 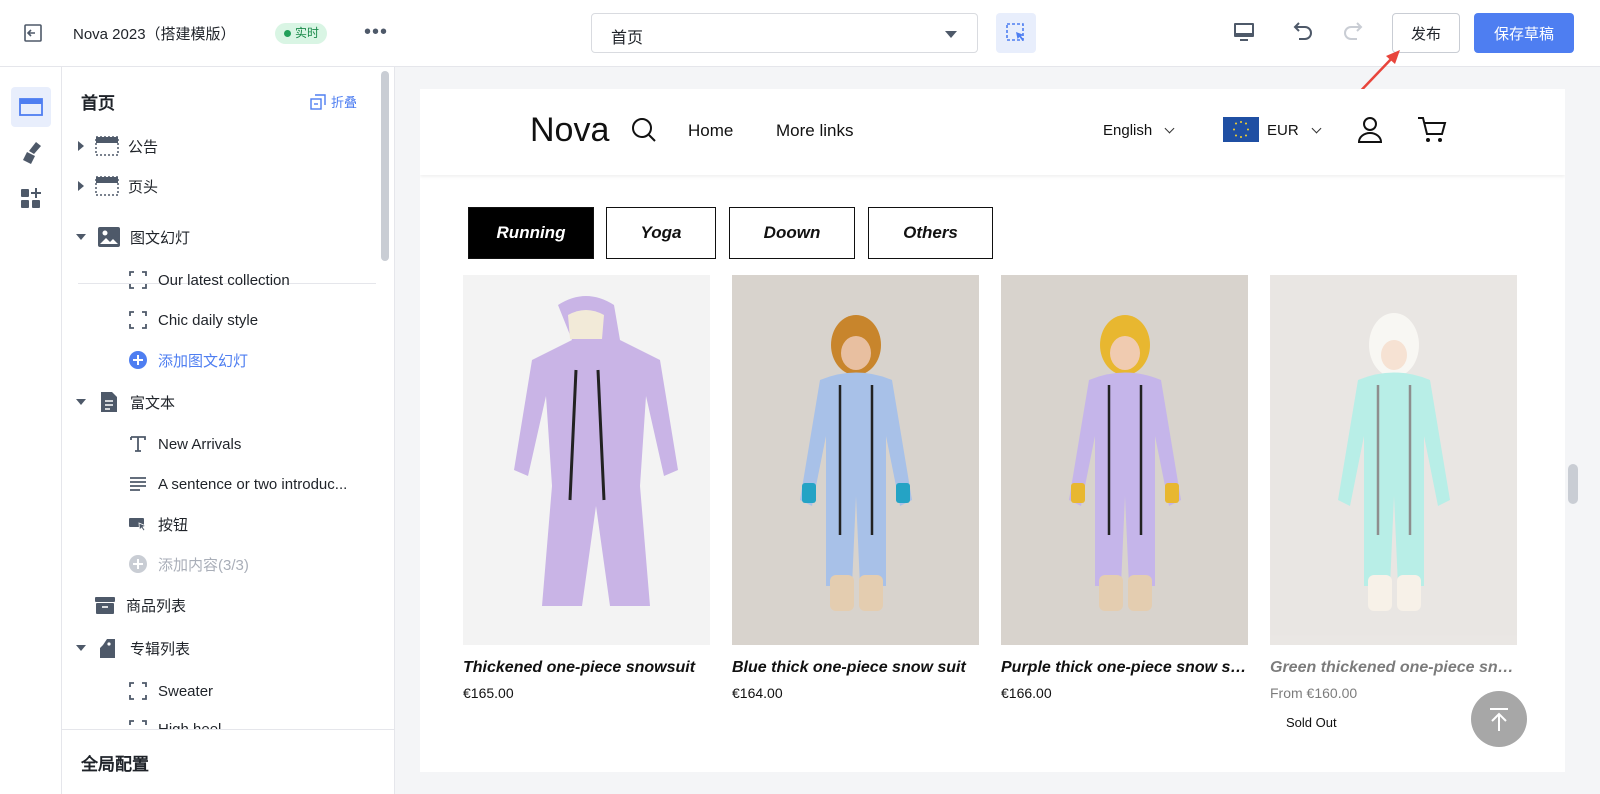 I want to click on add-slide-button: 添加图文幻灯, so click(x=188, y=360).